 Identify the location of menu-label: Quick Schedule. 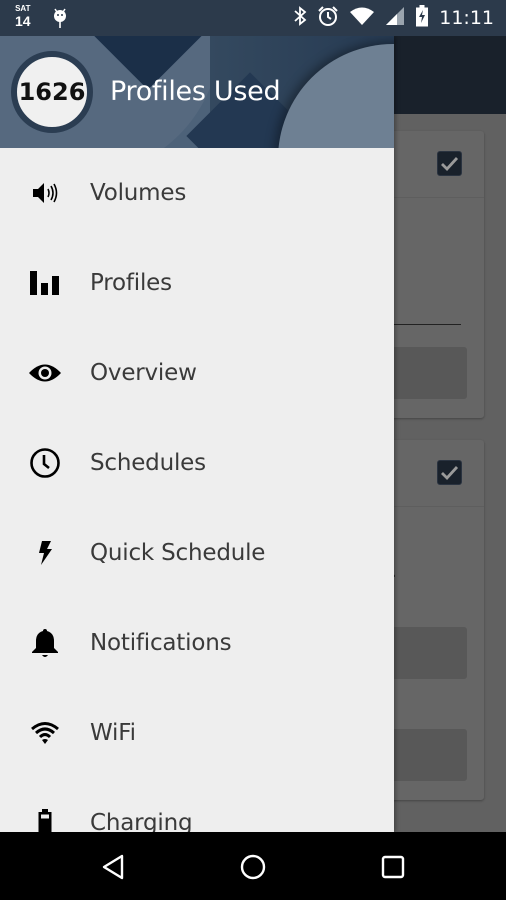
(178, 553).